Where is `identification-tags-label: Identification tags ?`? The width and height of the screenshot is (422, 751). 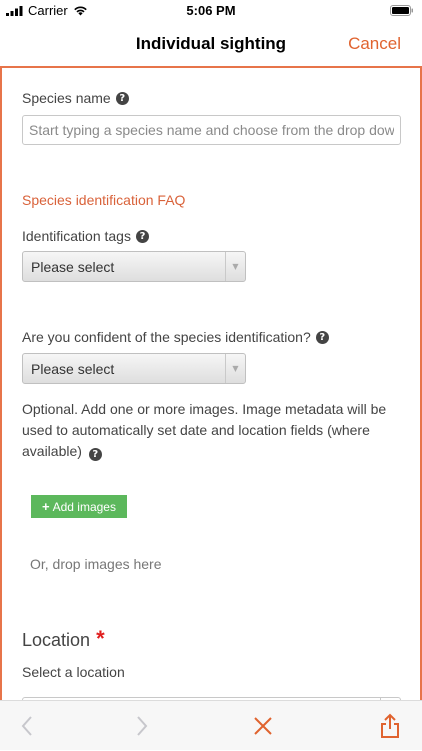 identification-tags-label: Identification tags ? is located at coordinates (85, 236).